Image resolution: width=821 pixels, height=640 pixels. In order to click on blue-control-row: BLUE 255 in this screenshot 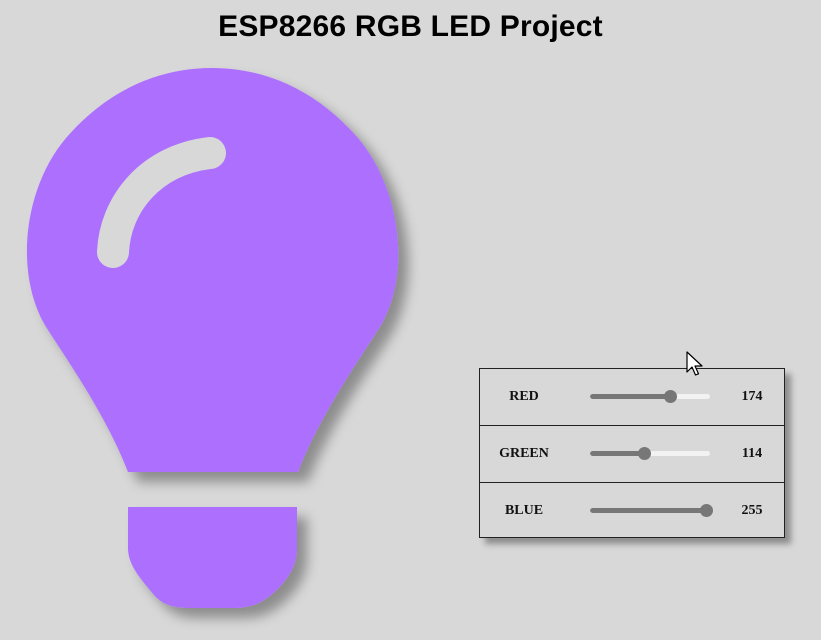, I will do `click(632, 510)`.